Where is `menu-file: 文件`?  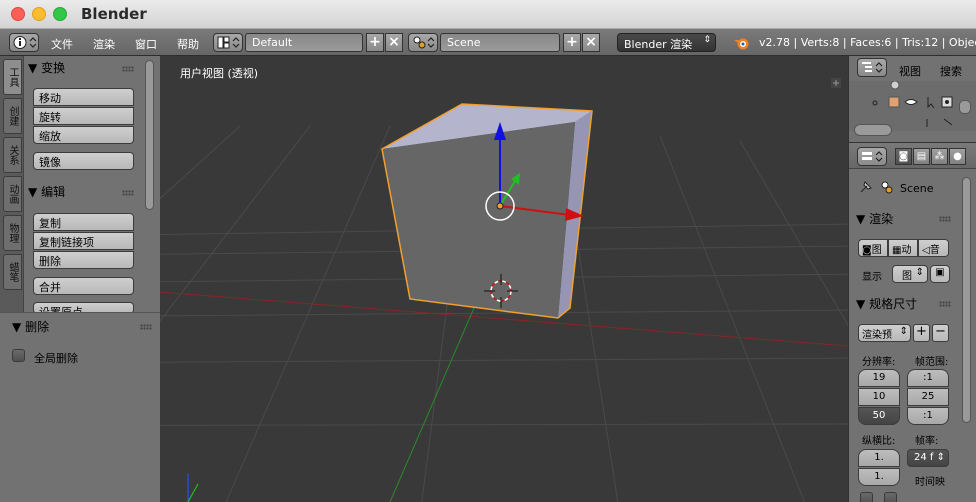 menu-file: 文件 is located at coordinates (62, 44).